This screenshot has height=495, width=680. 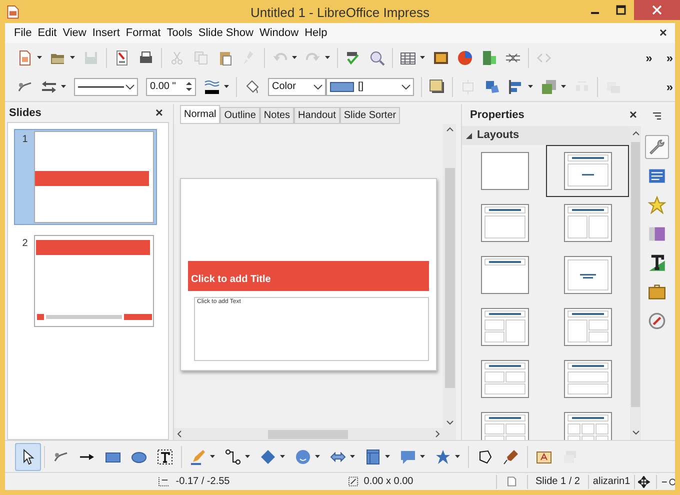 What do you see at coordinates (516, 86) in the screenshot?
I see `align-bars-icon` at bounding box center [516, 86].